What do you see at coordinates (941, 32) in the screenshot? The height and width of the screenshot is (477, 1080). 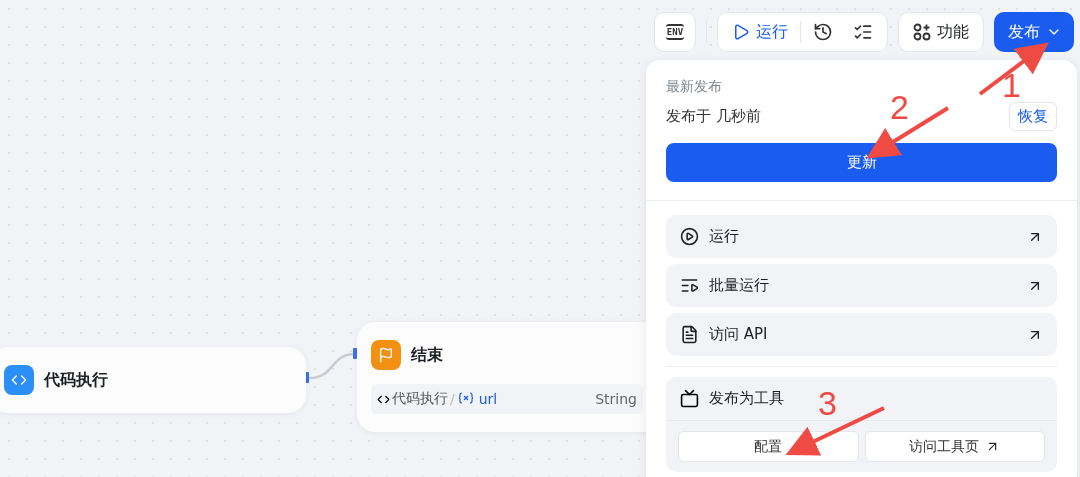 I see `features-button: 功能` at bounding box center [941, 32].